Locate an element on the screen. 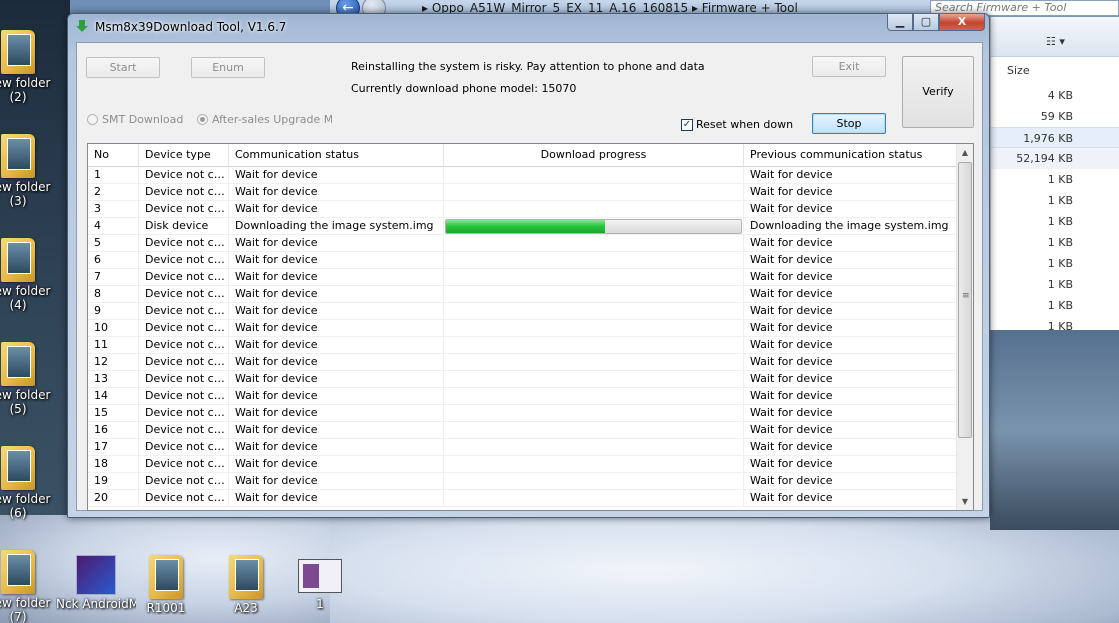 Image resolution: width=1119 pixels, height=623 pixels. cell-previous-status: Downloading the image system.img is located at coordinates (851, 226).